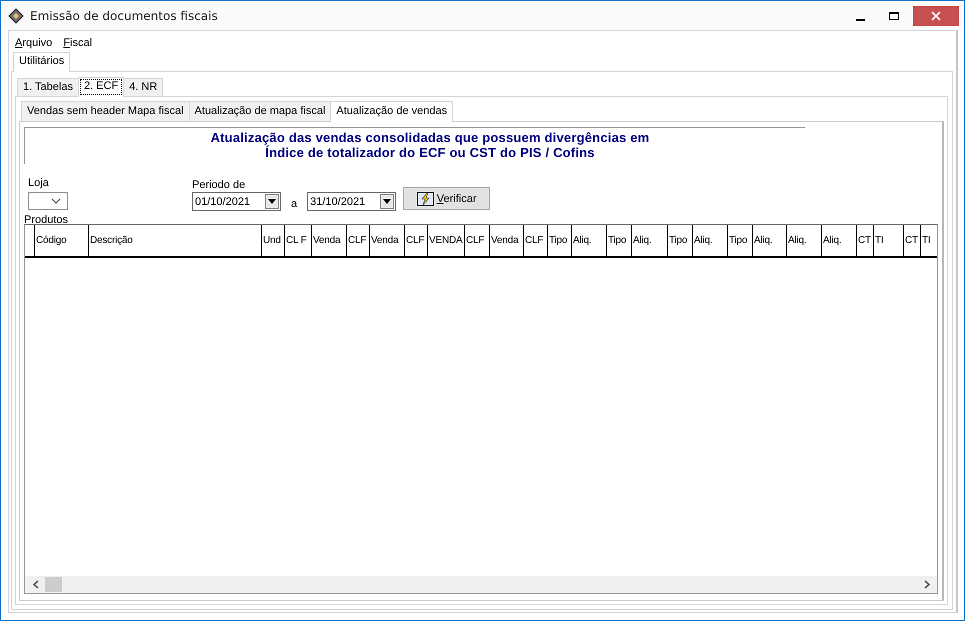 The height and width of the screenshot is (621, 965). What do you see at coordinates (351, 201) in the screenshot?
I see `date-picker: 31/10/2021` at bounding box center [351, 201].